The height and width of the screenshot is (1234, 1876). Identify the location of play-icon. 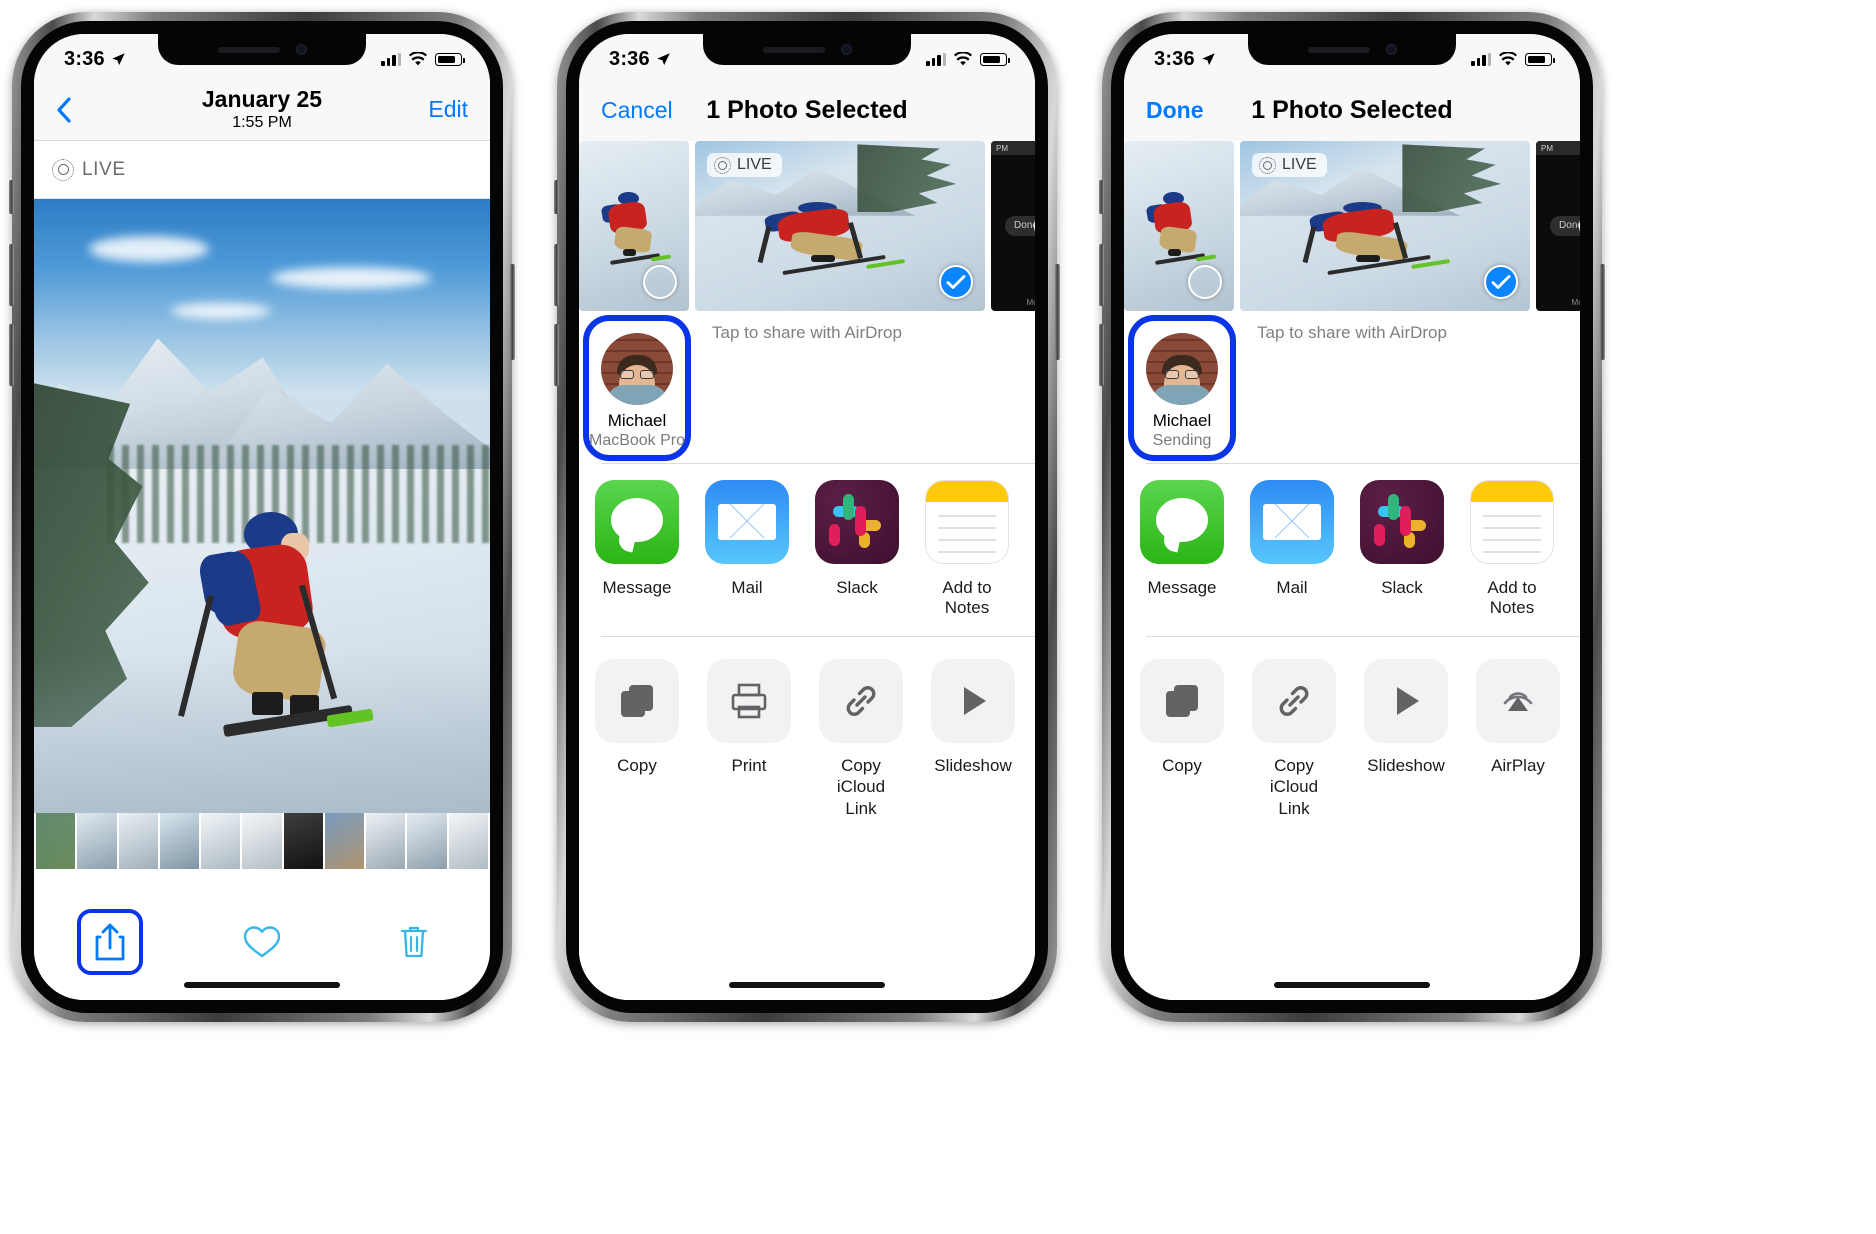
(973, 701).